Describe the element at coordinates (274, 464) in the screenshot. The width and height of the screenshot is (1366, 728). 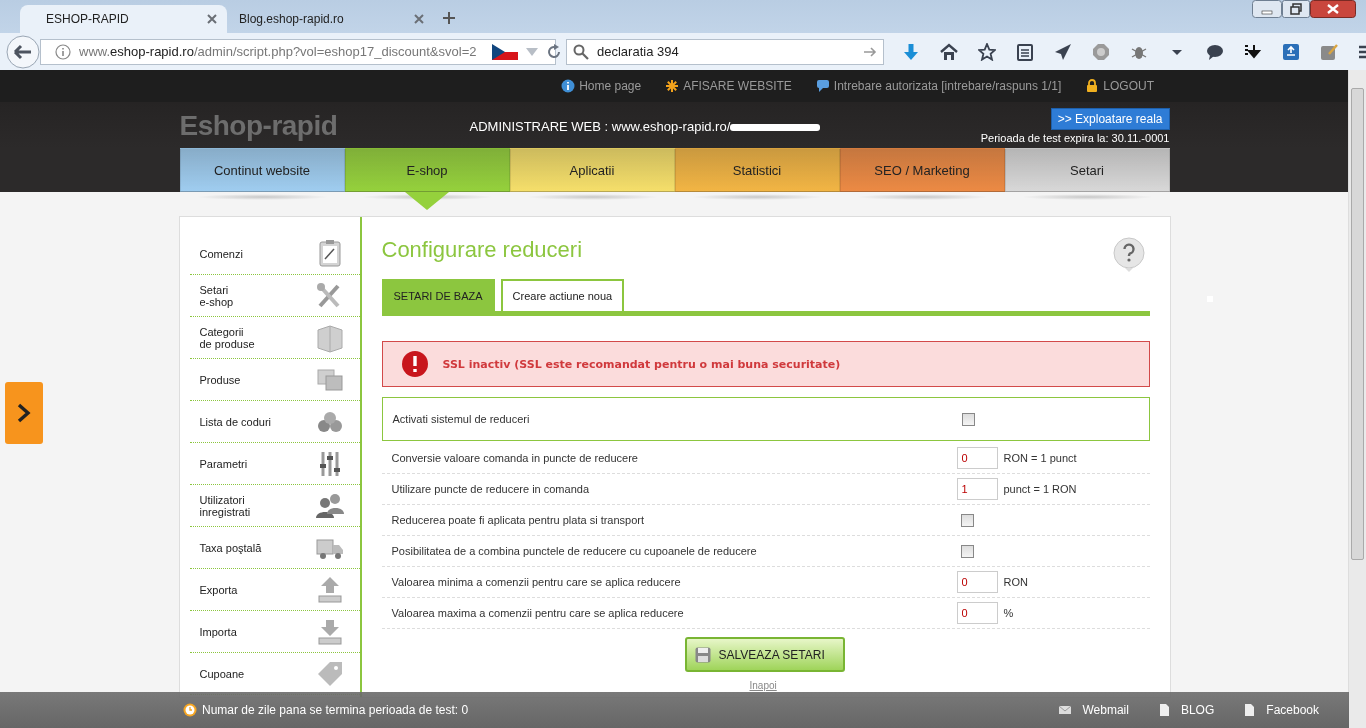
I see `sidebar-item: Parametri` at that location.